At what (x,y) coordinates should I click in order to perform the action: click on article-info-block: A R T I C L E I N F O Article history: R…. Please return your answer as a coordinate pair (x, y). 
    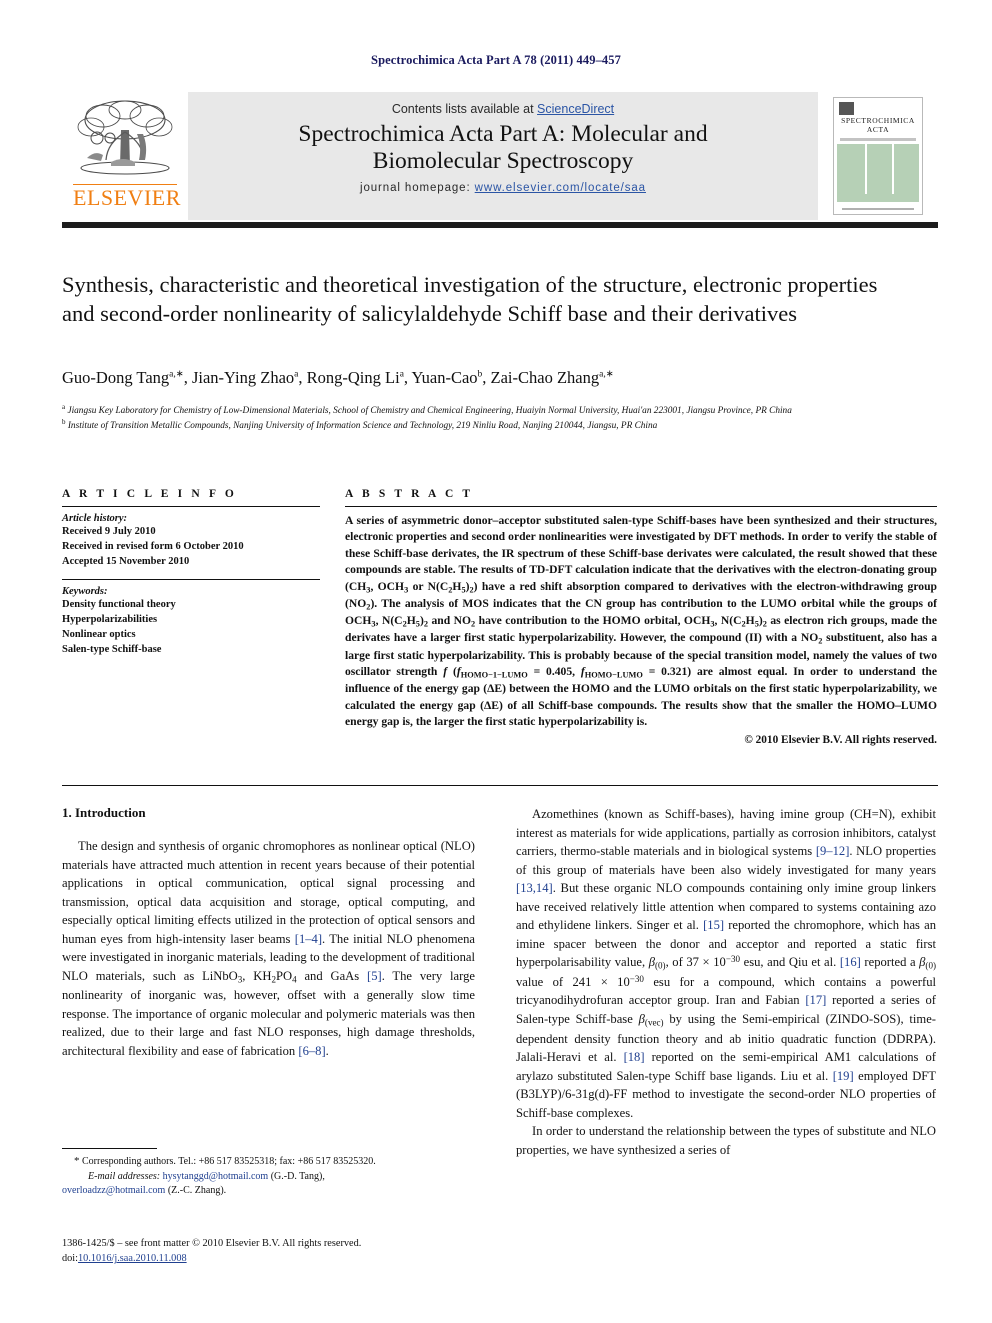
    Looking at the image, I should click on (191, 573).